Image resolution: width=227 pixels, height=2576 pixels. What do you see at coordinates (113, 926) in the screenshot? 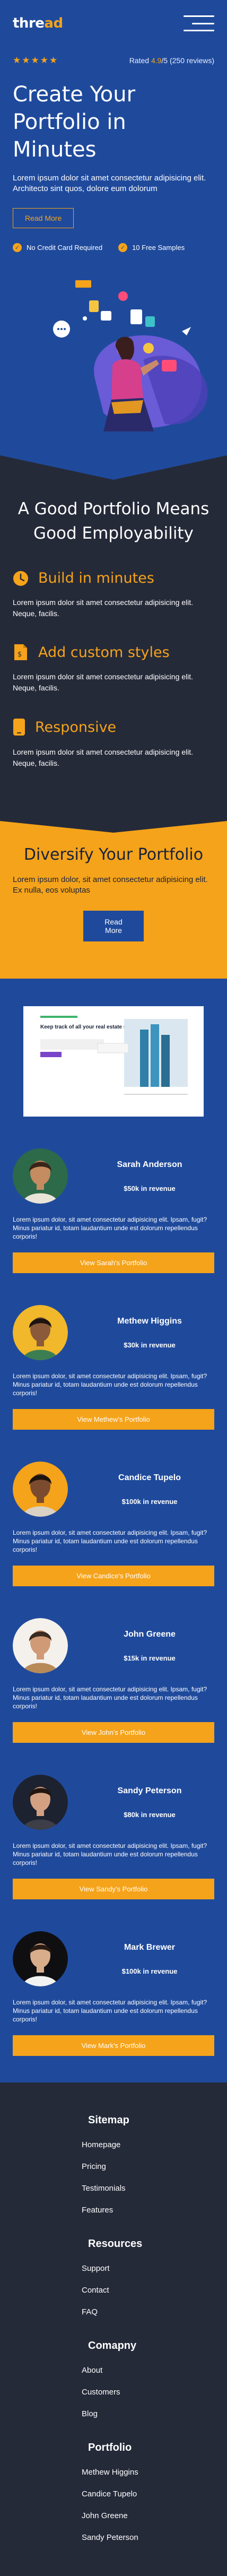
I see `diversify-read-more-button: Read More` at bounding box center [113, 926].